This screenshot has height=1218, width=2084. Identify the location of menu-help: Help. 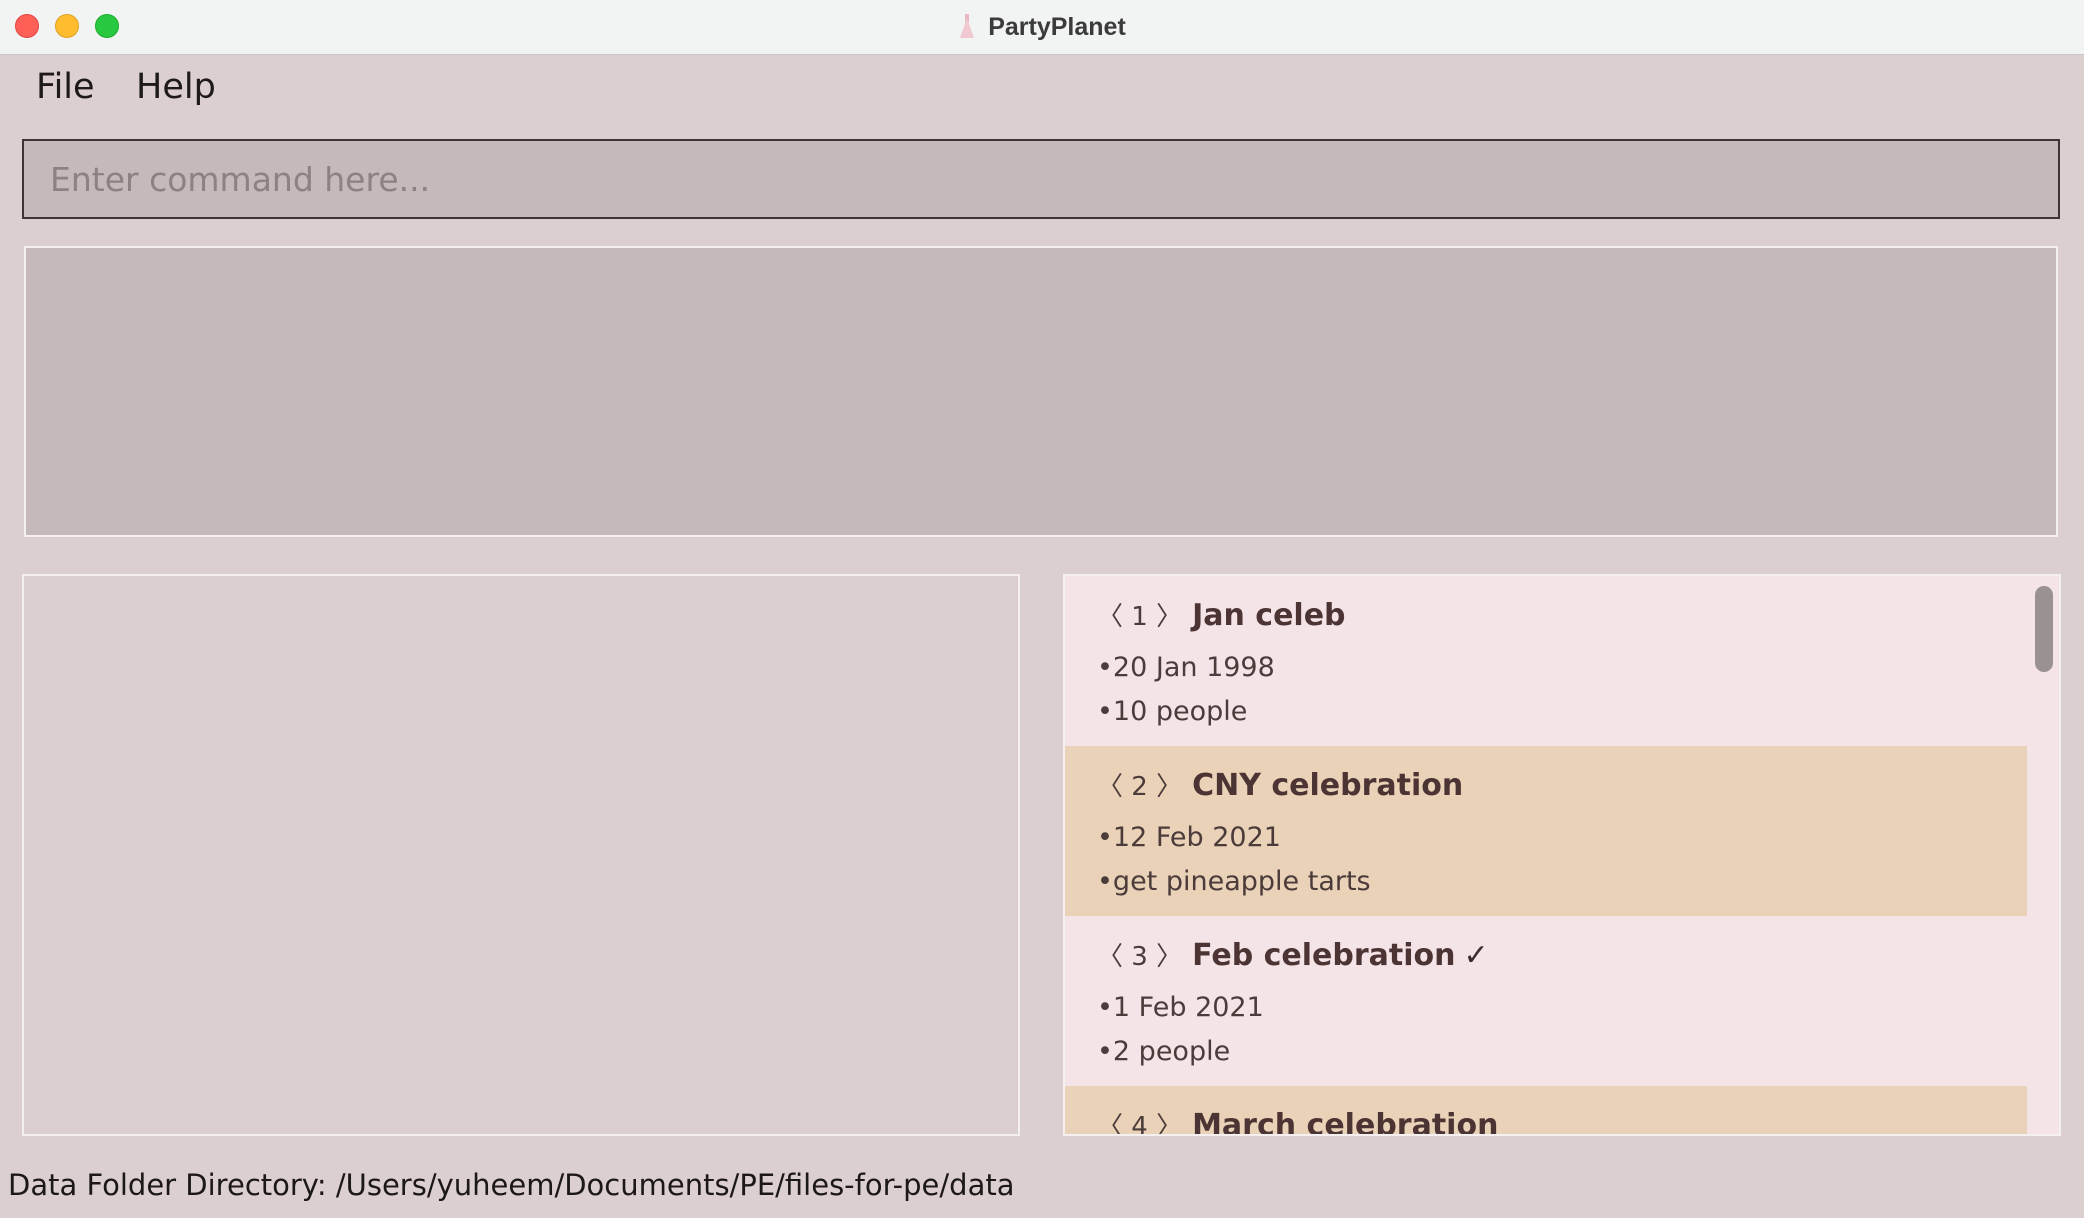
(176, 87).